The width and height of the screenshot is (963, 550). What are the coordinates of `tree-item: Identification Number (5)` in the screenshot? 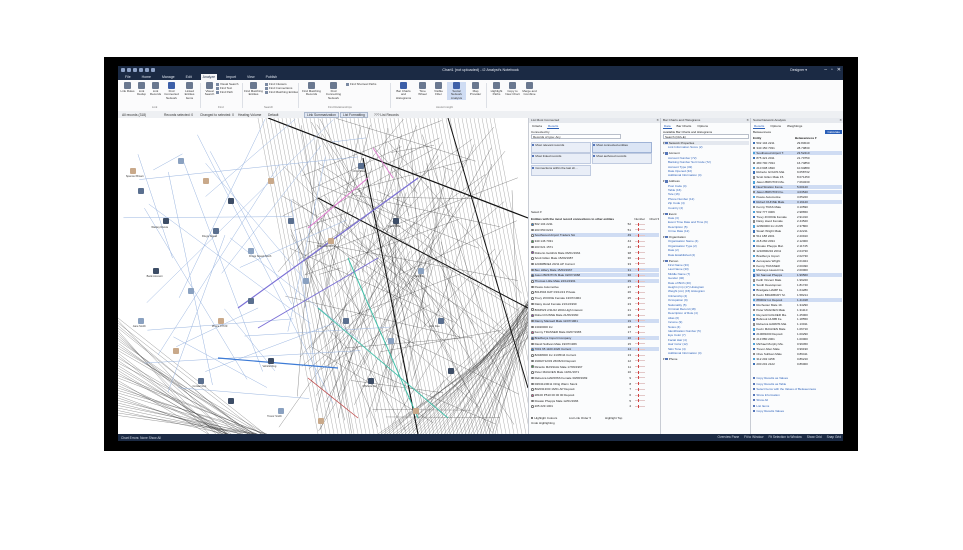 It's located at (706, 331).